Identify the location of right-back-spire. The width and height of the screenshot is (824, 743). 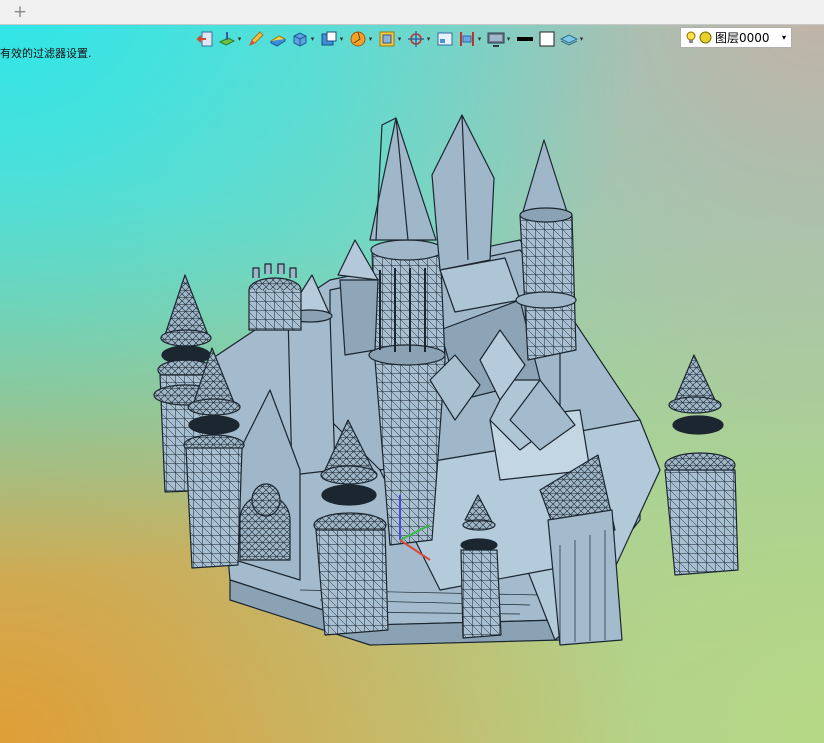
(476, 213).